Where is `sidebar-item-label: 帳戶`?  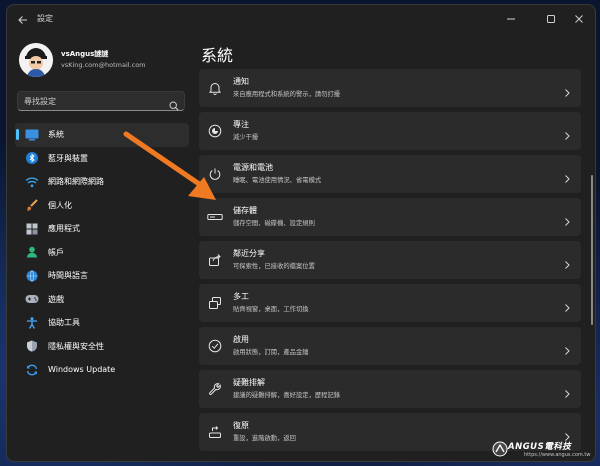 sidebar-item-label: 帳戶 is located at coordinates (56, 252).